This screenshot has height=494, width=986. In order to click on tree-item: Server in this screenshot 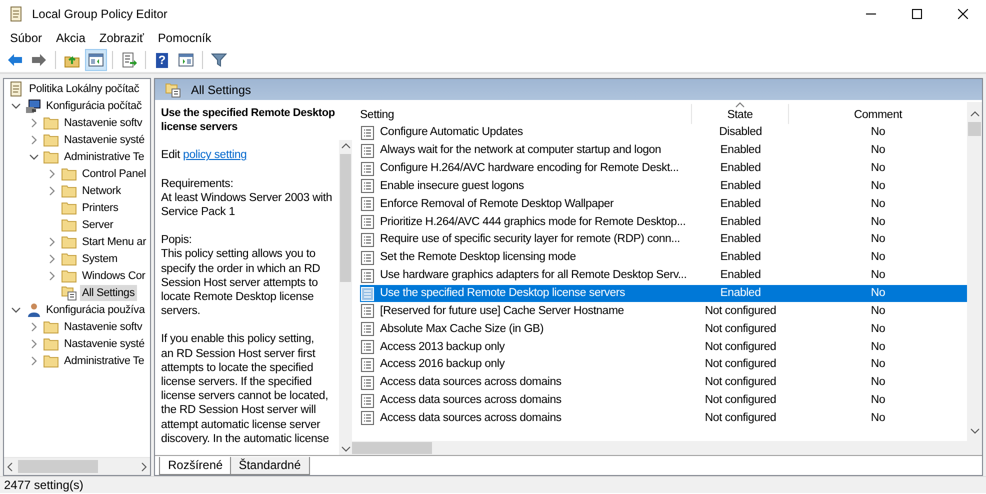, I will do `click(98, 224)`.